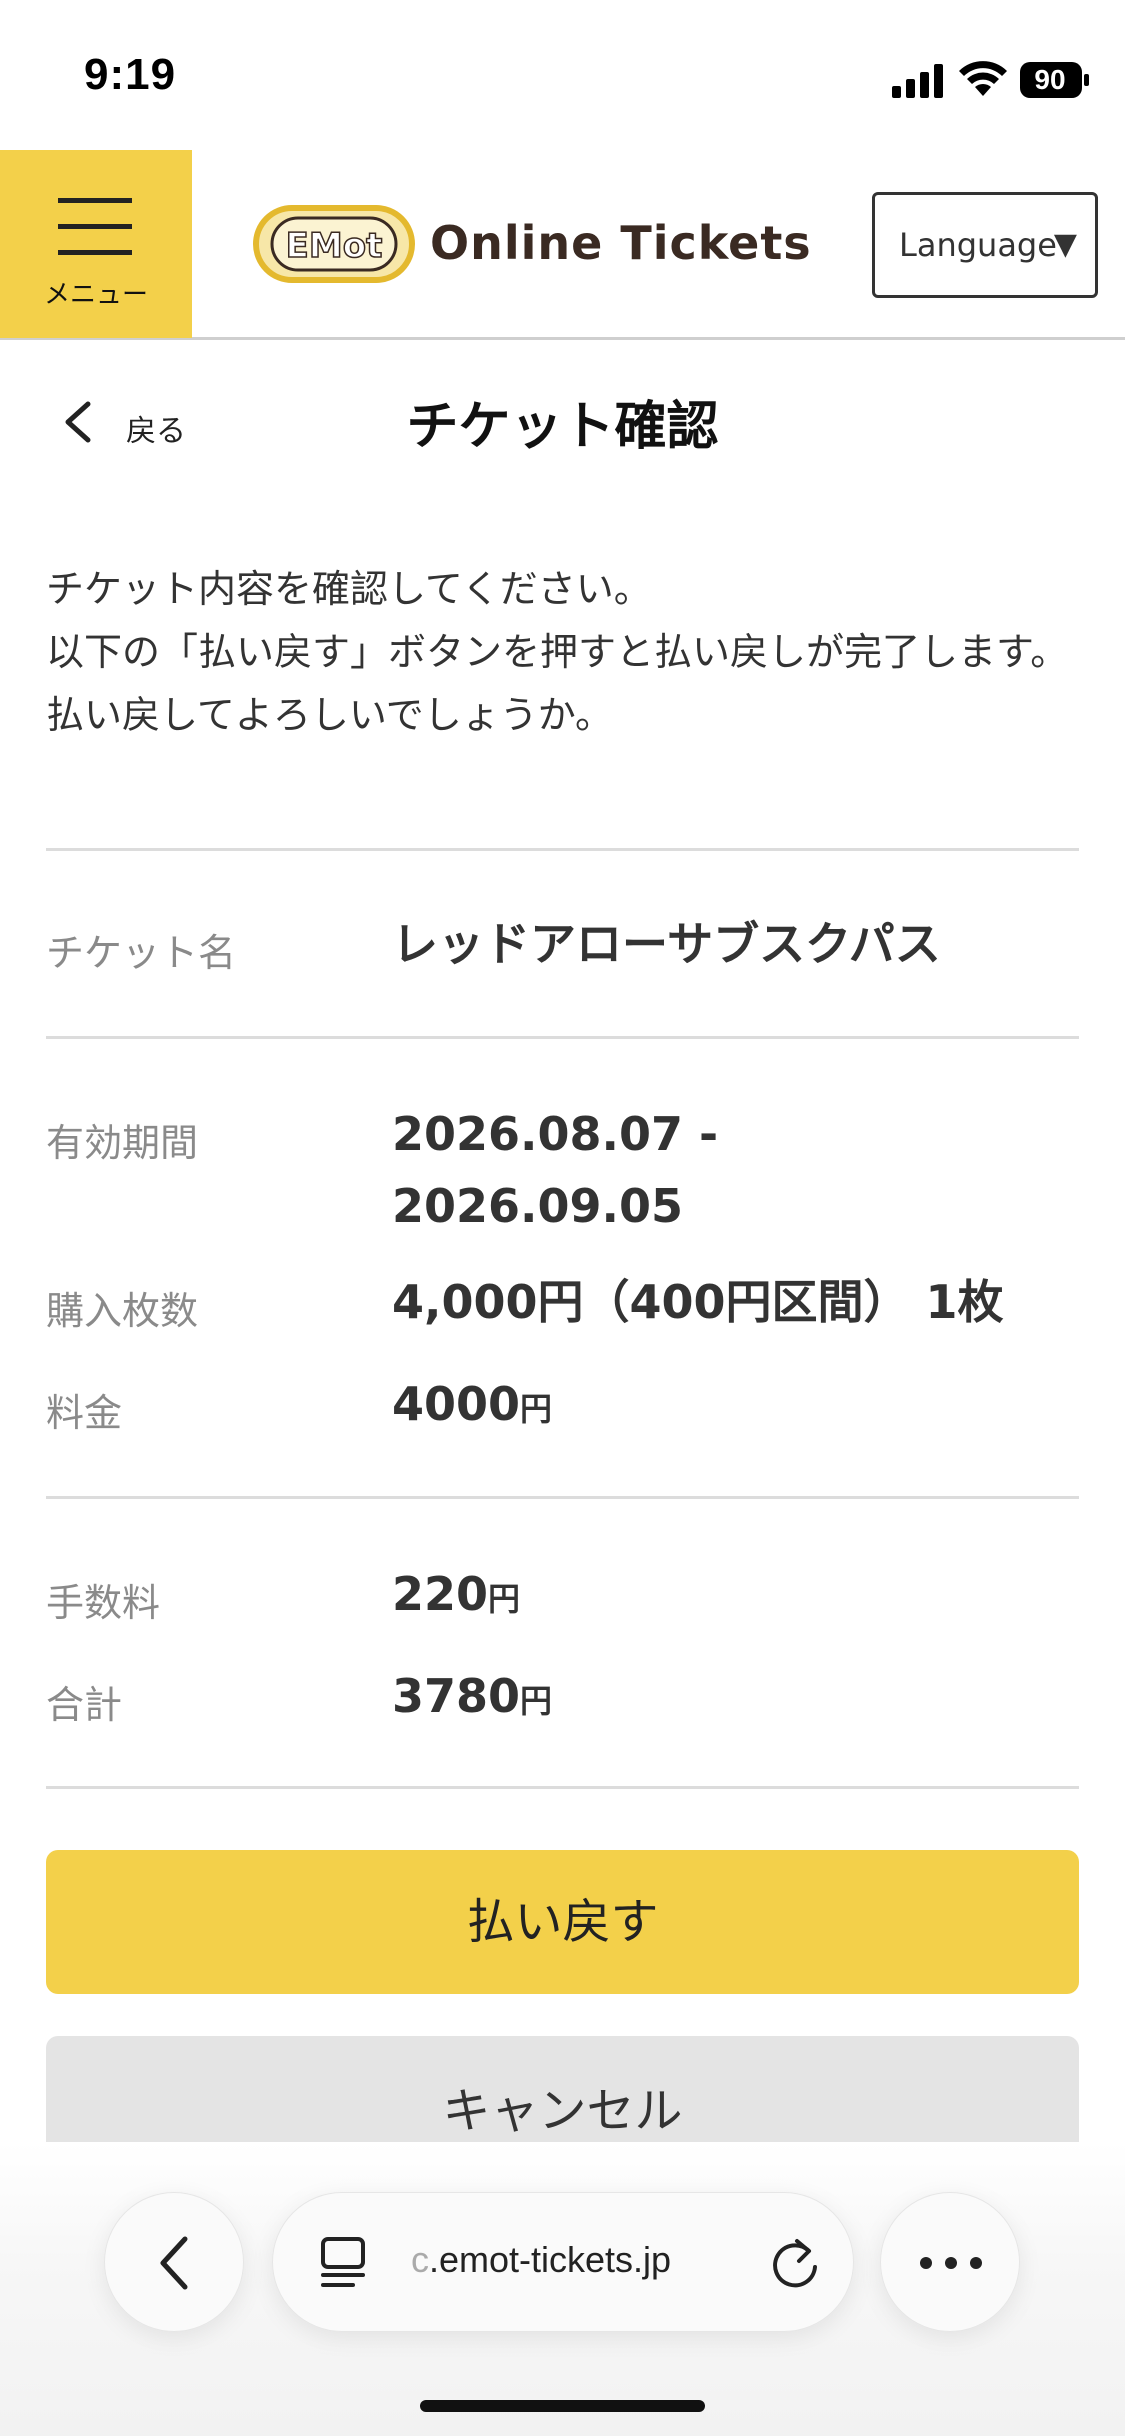 This screenshot has height=2436, width=1125. What do you see at coordinates (343, 2262) in the screenshot?
I see `tab-overview-icon` at bounding box center [343, 2262].